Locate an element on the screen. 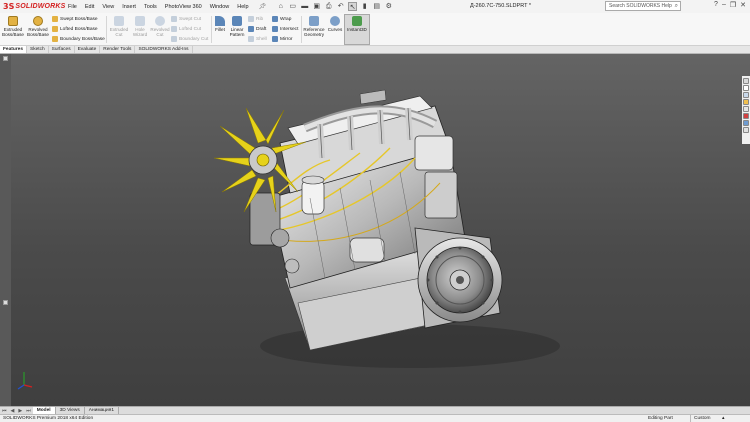  task-pane-collapse-icon is located at coordinates (746, 81).